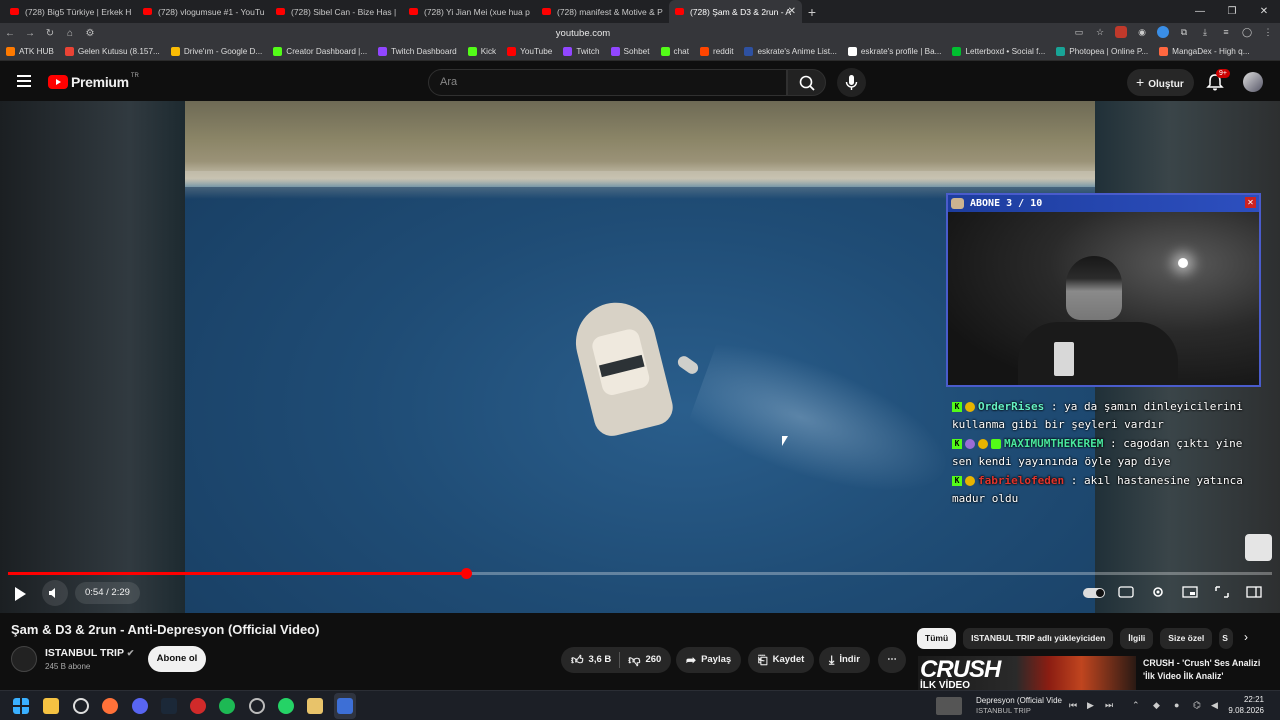 The height and width of the screenshot is (720, 1280). Describe the element at coordinates (806, 82) in the screenshot. I see `search-button` at that location.